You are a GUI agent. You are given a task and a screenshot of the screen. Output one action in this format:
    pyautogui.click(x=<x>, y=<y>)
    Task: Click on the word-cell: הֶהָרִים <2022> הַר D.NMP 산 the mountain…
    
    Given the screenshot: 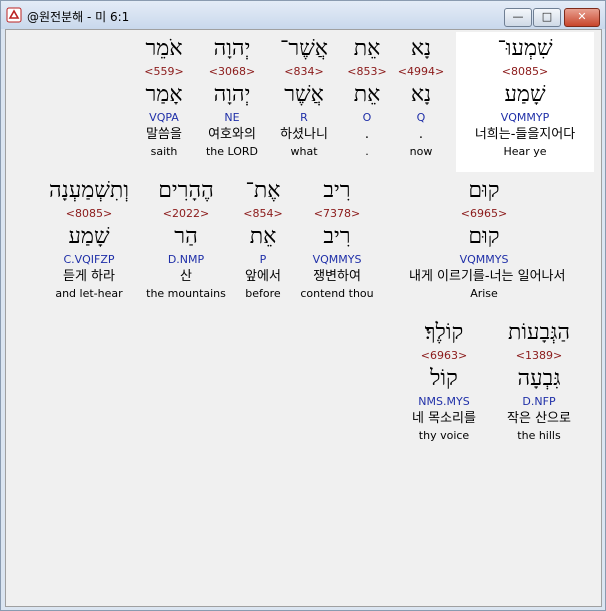 What is the action you would take?
    pyautogui.click(x=186, y=238)
    